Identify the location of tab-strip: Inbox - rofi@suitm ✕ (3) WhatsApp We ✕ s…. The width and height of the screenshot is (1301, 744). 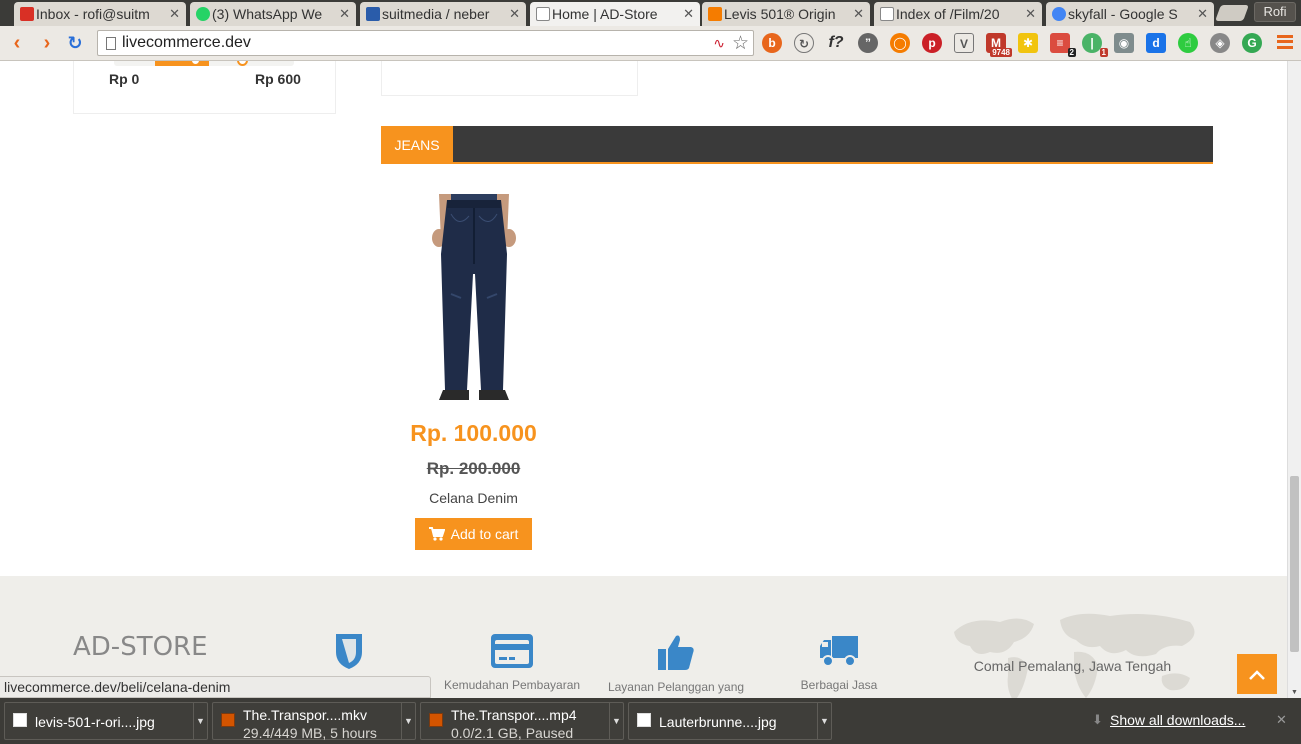
(650, 13).